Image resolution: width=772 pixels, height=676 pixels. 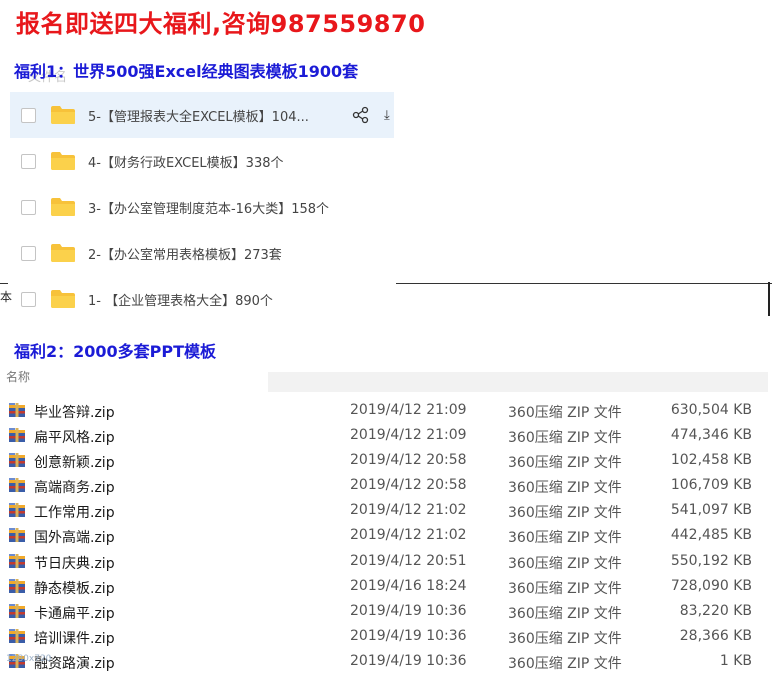 I want to click on promo-headline: 报名即送四大福利,咨询987559870, so click(x=221, y=24).